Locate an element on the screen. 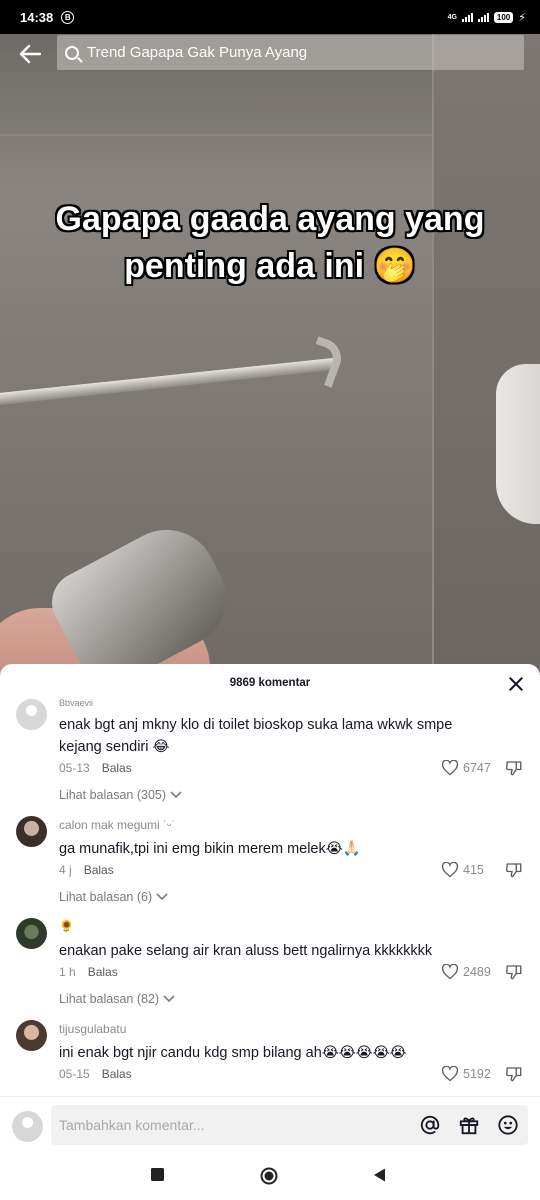 The height and width of the screenshot is (1200, 540). view-replies-button: Lihat balasan (305) is located at coordinates (120, 795).